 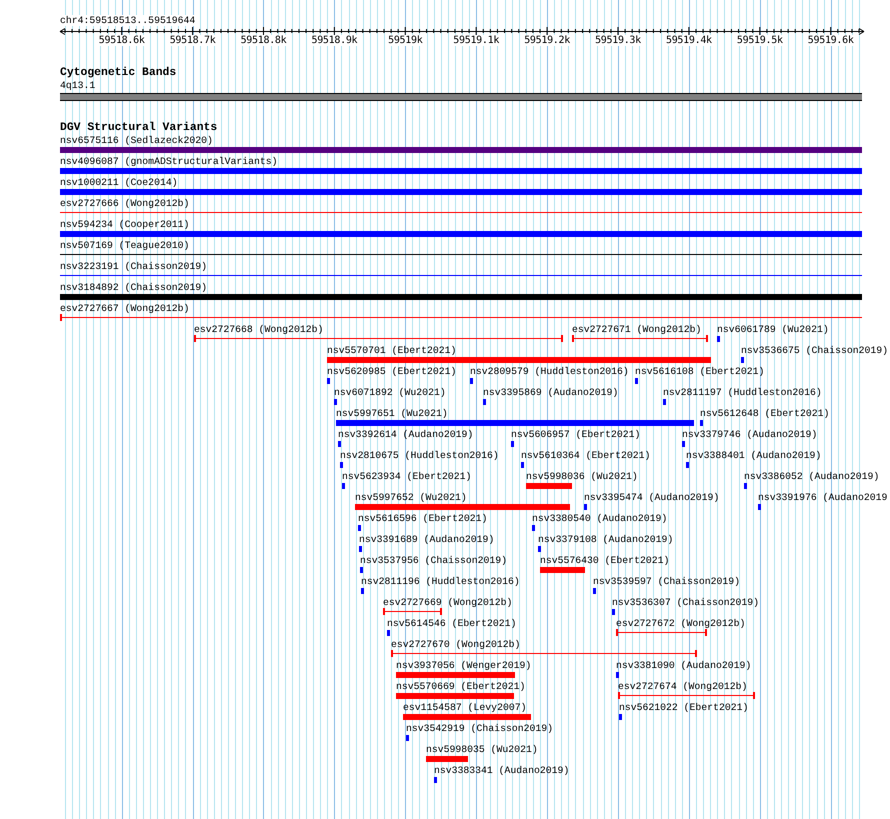 What do you see at coordinates (263, 40) in the screenshot?
I see `ruler-tick-label: 59518.8k` at bounding box center [263, 40].